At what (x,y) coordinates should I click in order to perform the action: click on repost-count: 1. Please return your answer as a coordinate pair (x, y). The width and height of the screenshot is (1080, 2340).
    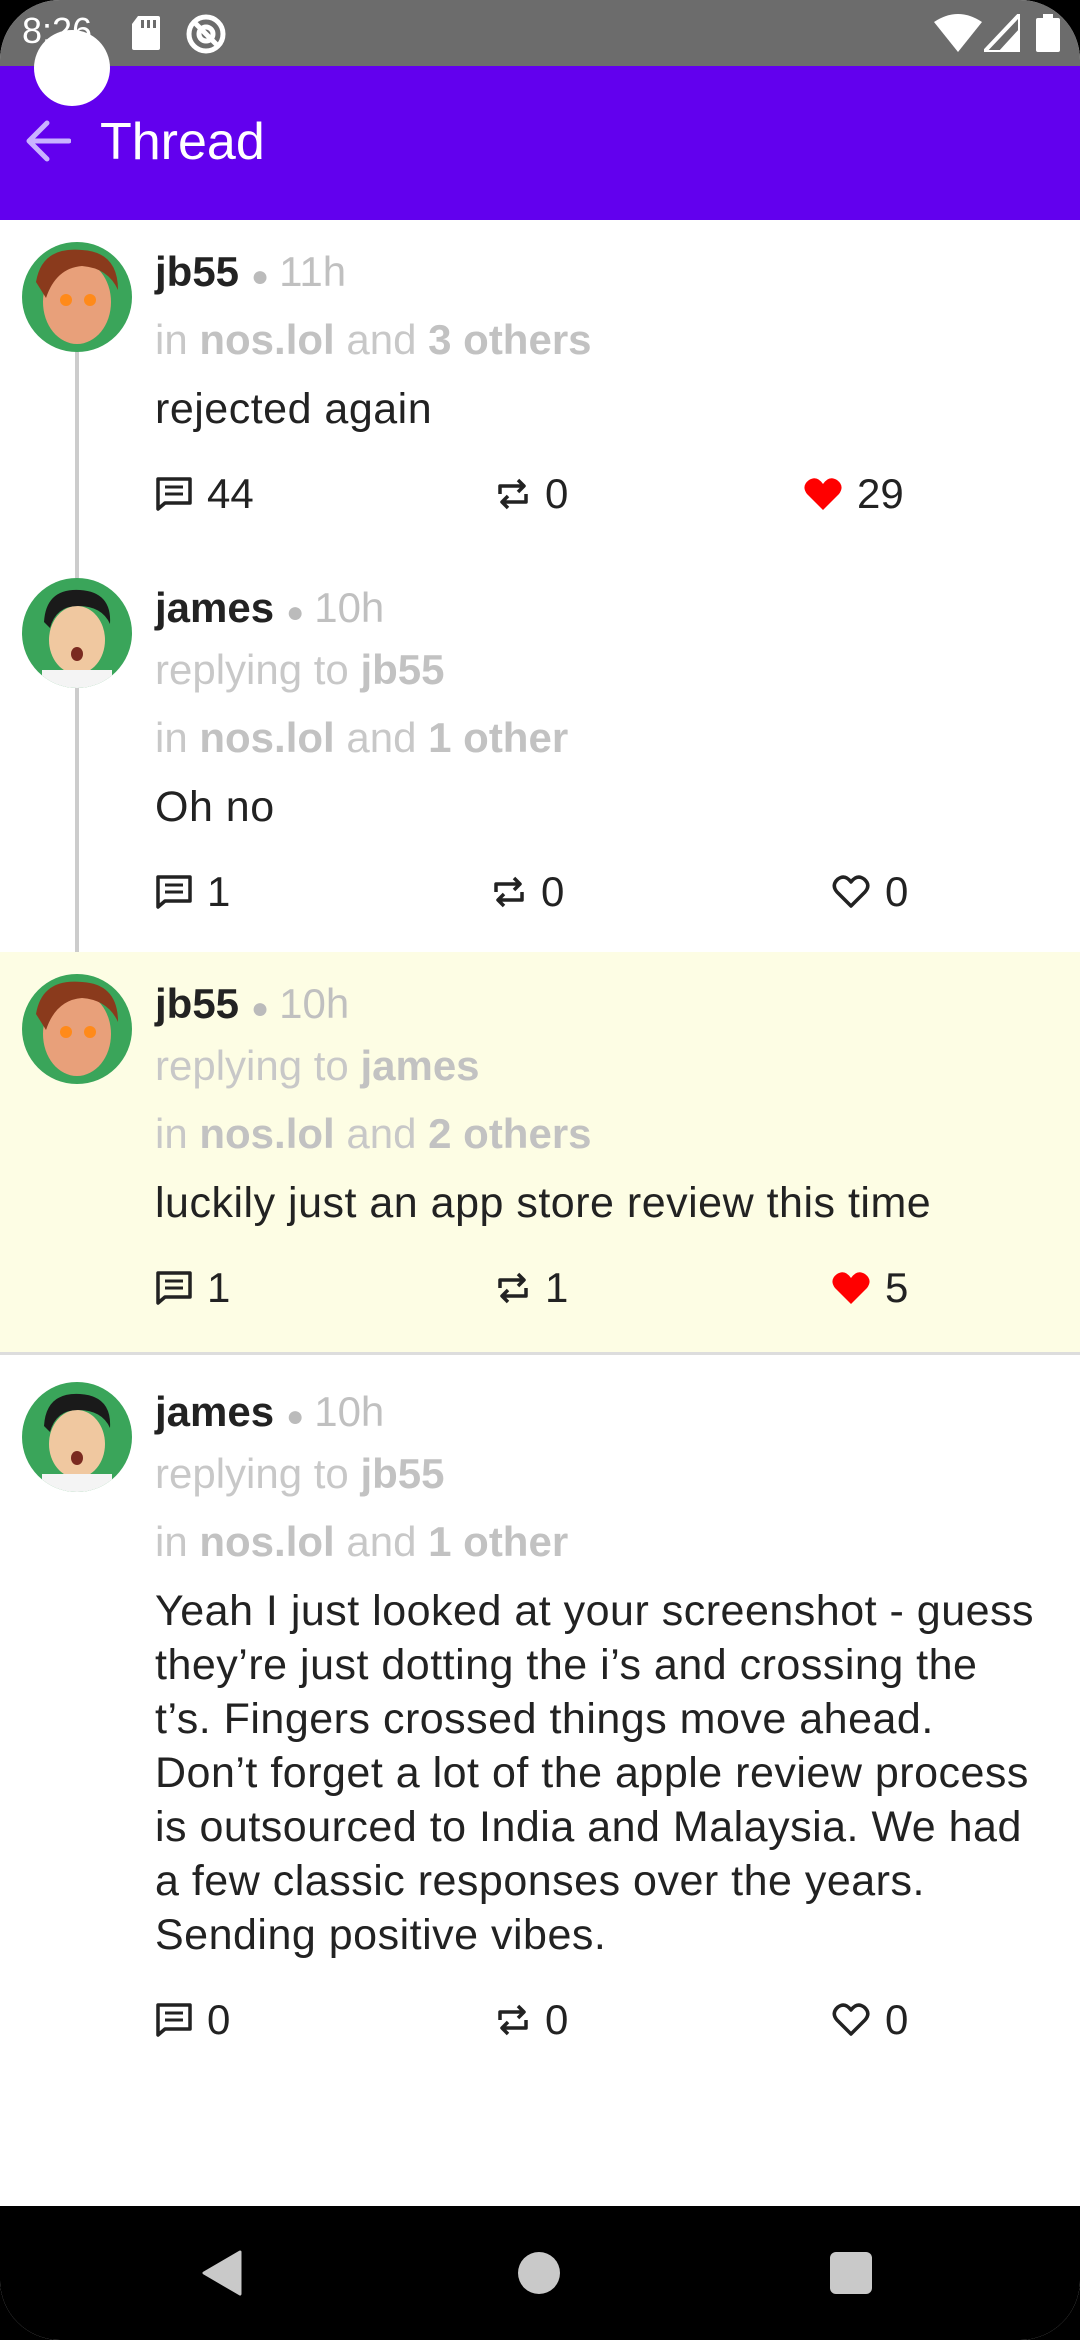
    Looking at the image, I should click on (557, 1287).